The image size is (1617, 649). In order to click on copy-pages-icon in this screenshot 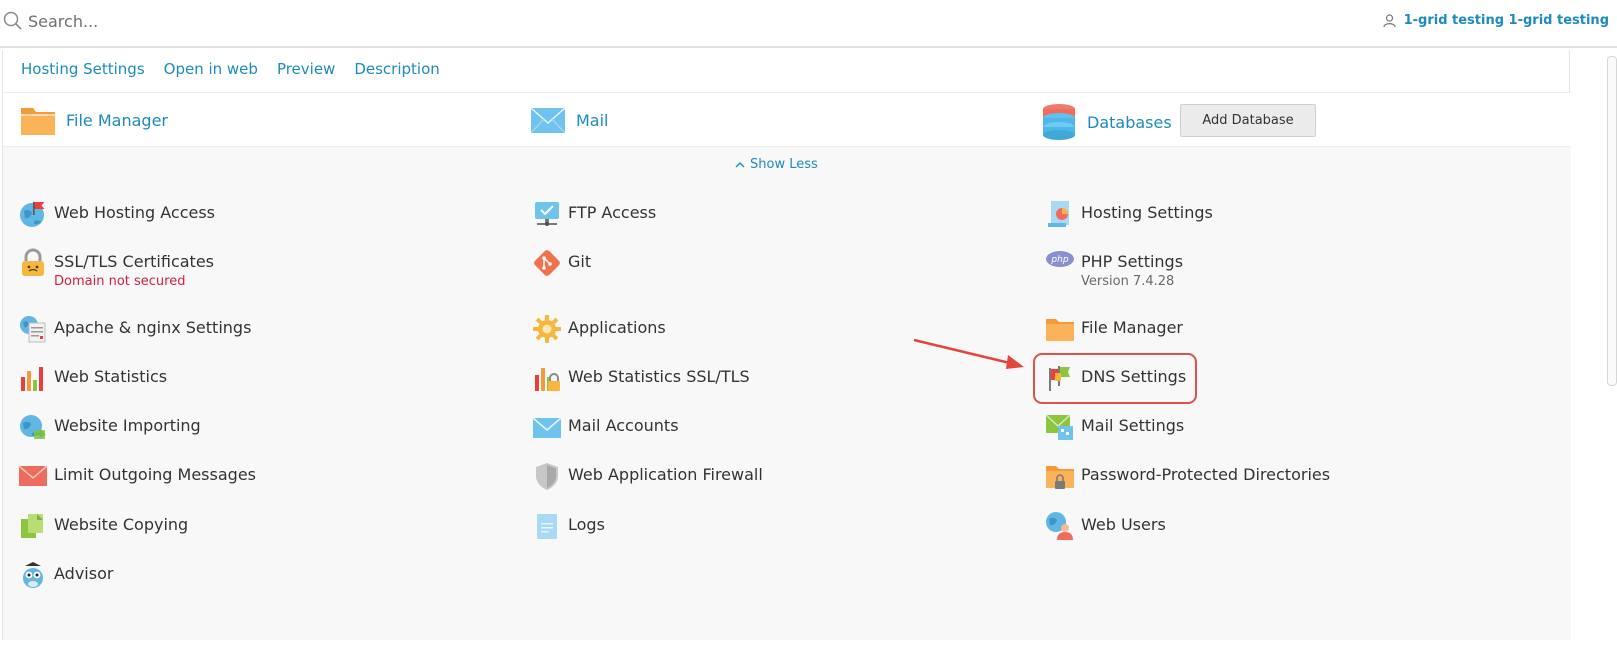, I will do `click(32, 526)`.